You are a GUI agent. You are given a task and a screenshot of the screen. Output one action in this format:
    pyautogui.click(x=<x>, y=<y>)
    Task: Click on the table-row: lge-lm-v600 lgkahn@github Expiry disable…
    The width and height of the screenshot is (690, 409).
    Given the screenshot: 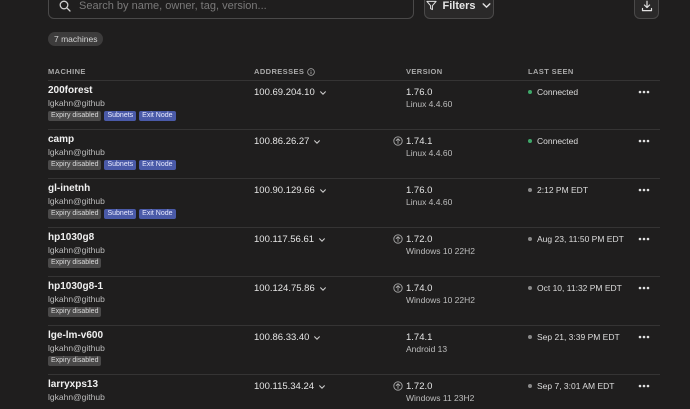 What is the action you would take?
    pyautogui.click(x=354, y=349)
    